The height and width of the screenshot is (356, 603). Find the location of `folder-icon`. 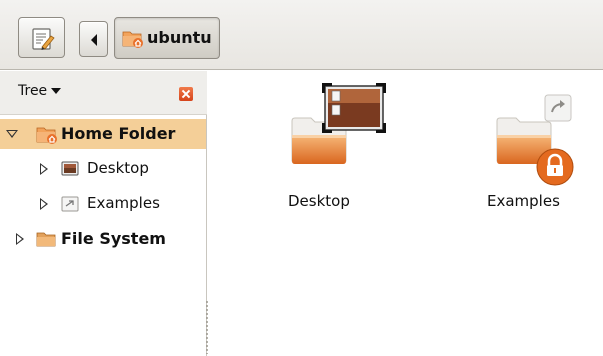

folder-icon is located at coordinates (46, 239).